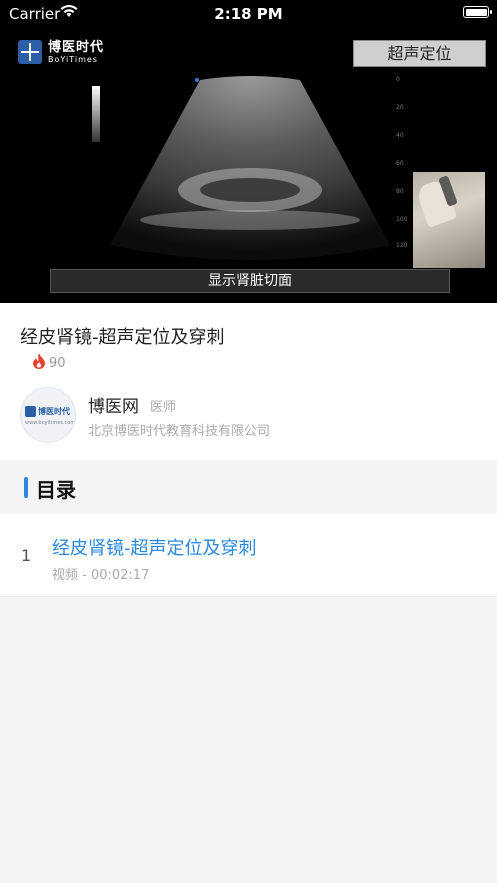 This screenshot has width=497, height=883. I want to click on depth-scale: 0 20 40 60 80 100 120, so click(402, 162).